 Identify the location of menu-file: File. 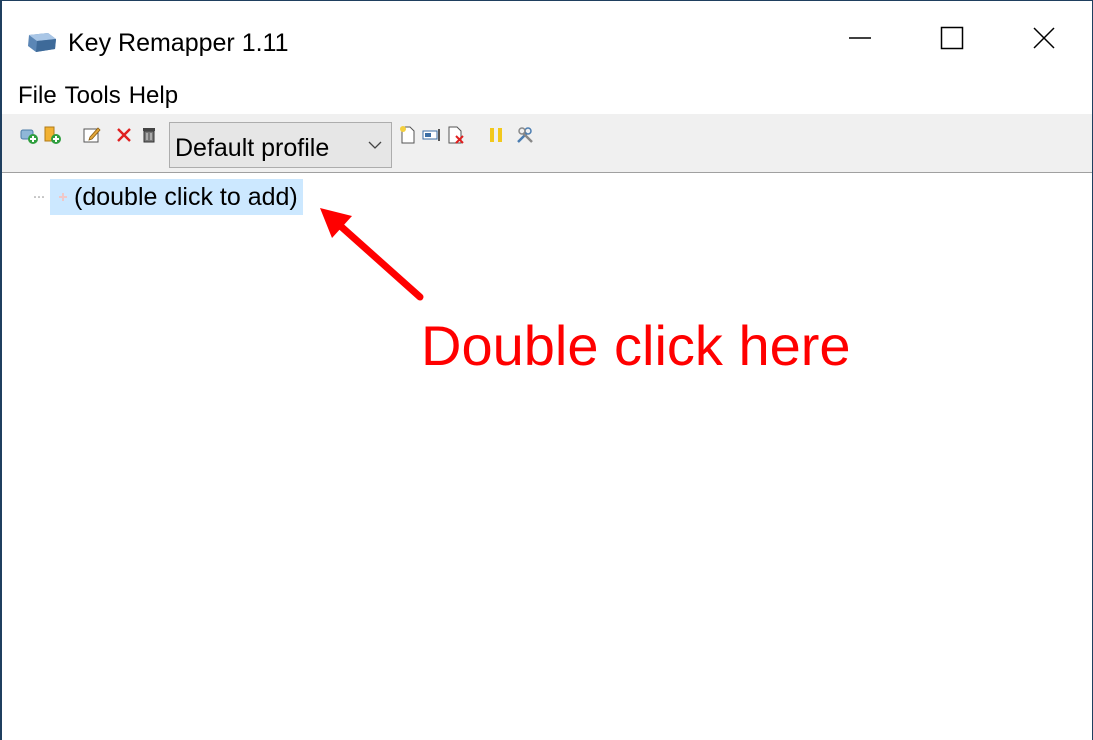
(30, 96).